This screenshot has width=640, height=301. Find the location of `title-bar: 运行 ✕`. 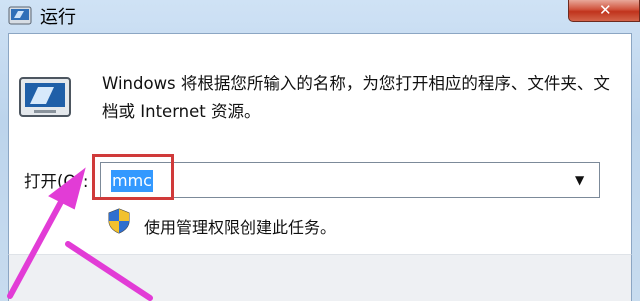

title-bar: 运行 ✕ is located at coordinates (320, 15).